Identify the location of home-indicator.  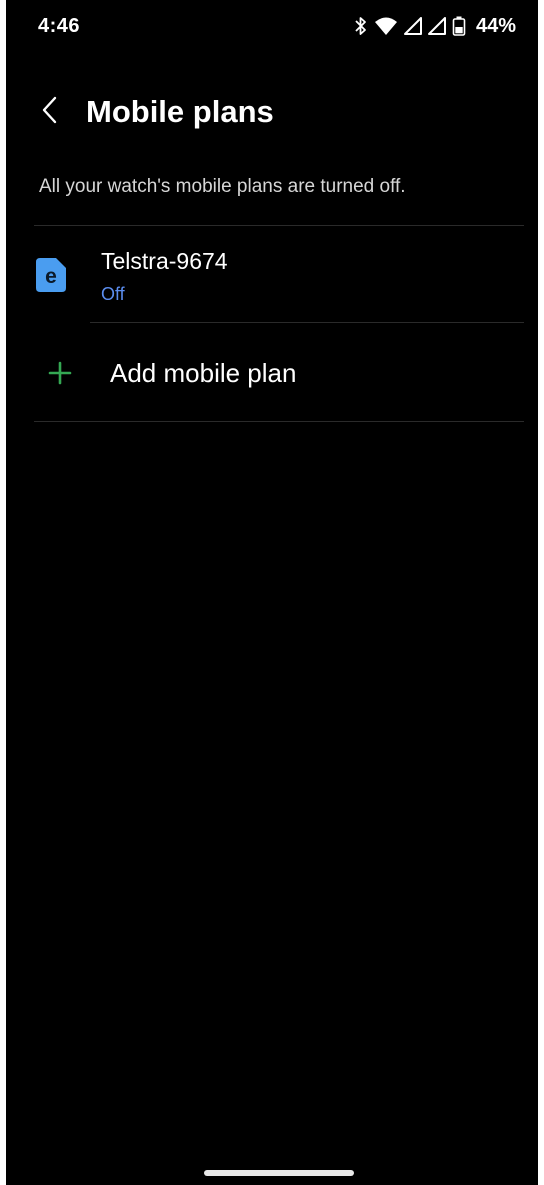
(279, 1173).